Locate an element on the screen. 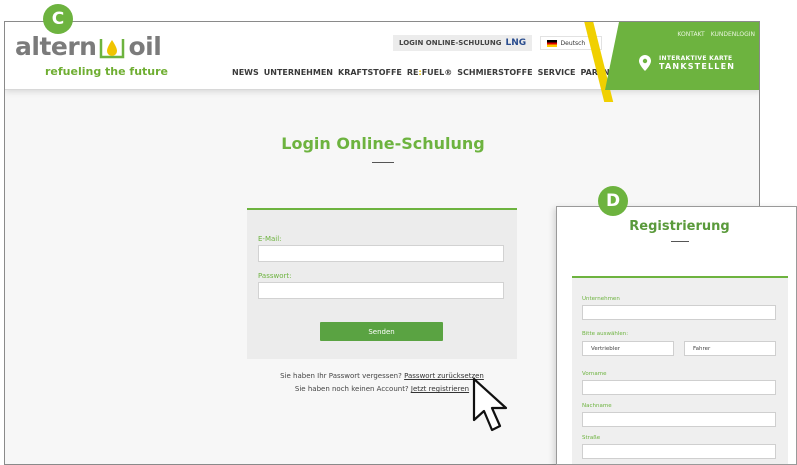 The height and width of the screenshot is (465, 797). forgot-text: Sie haben Ihr Passwort vergessen? is located at coordinates (341, 376).